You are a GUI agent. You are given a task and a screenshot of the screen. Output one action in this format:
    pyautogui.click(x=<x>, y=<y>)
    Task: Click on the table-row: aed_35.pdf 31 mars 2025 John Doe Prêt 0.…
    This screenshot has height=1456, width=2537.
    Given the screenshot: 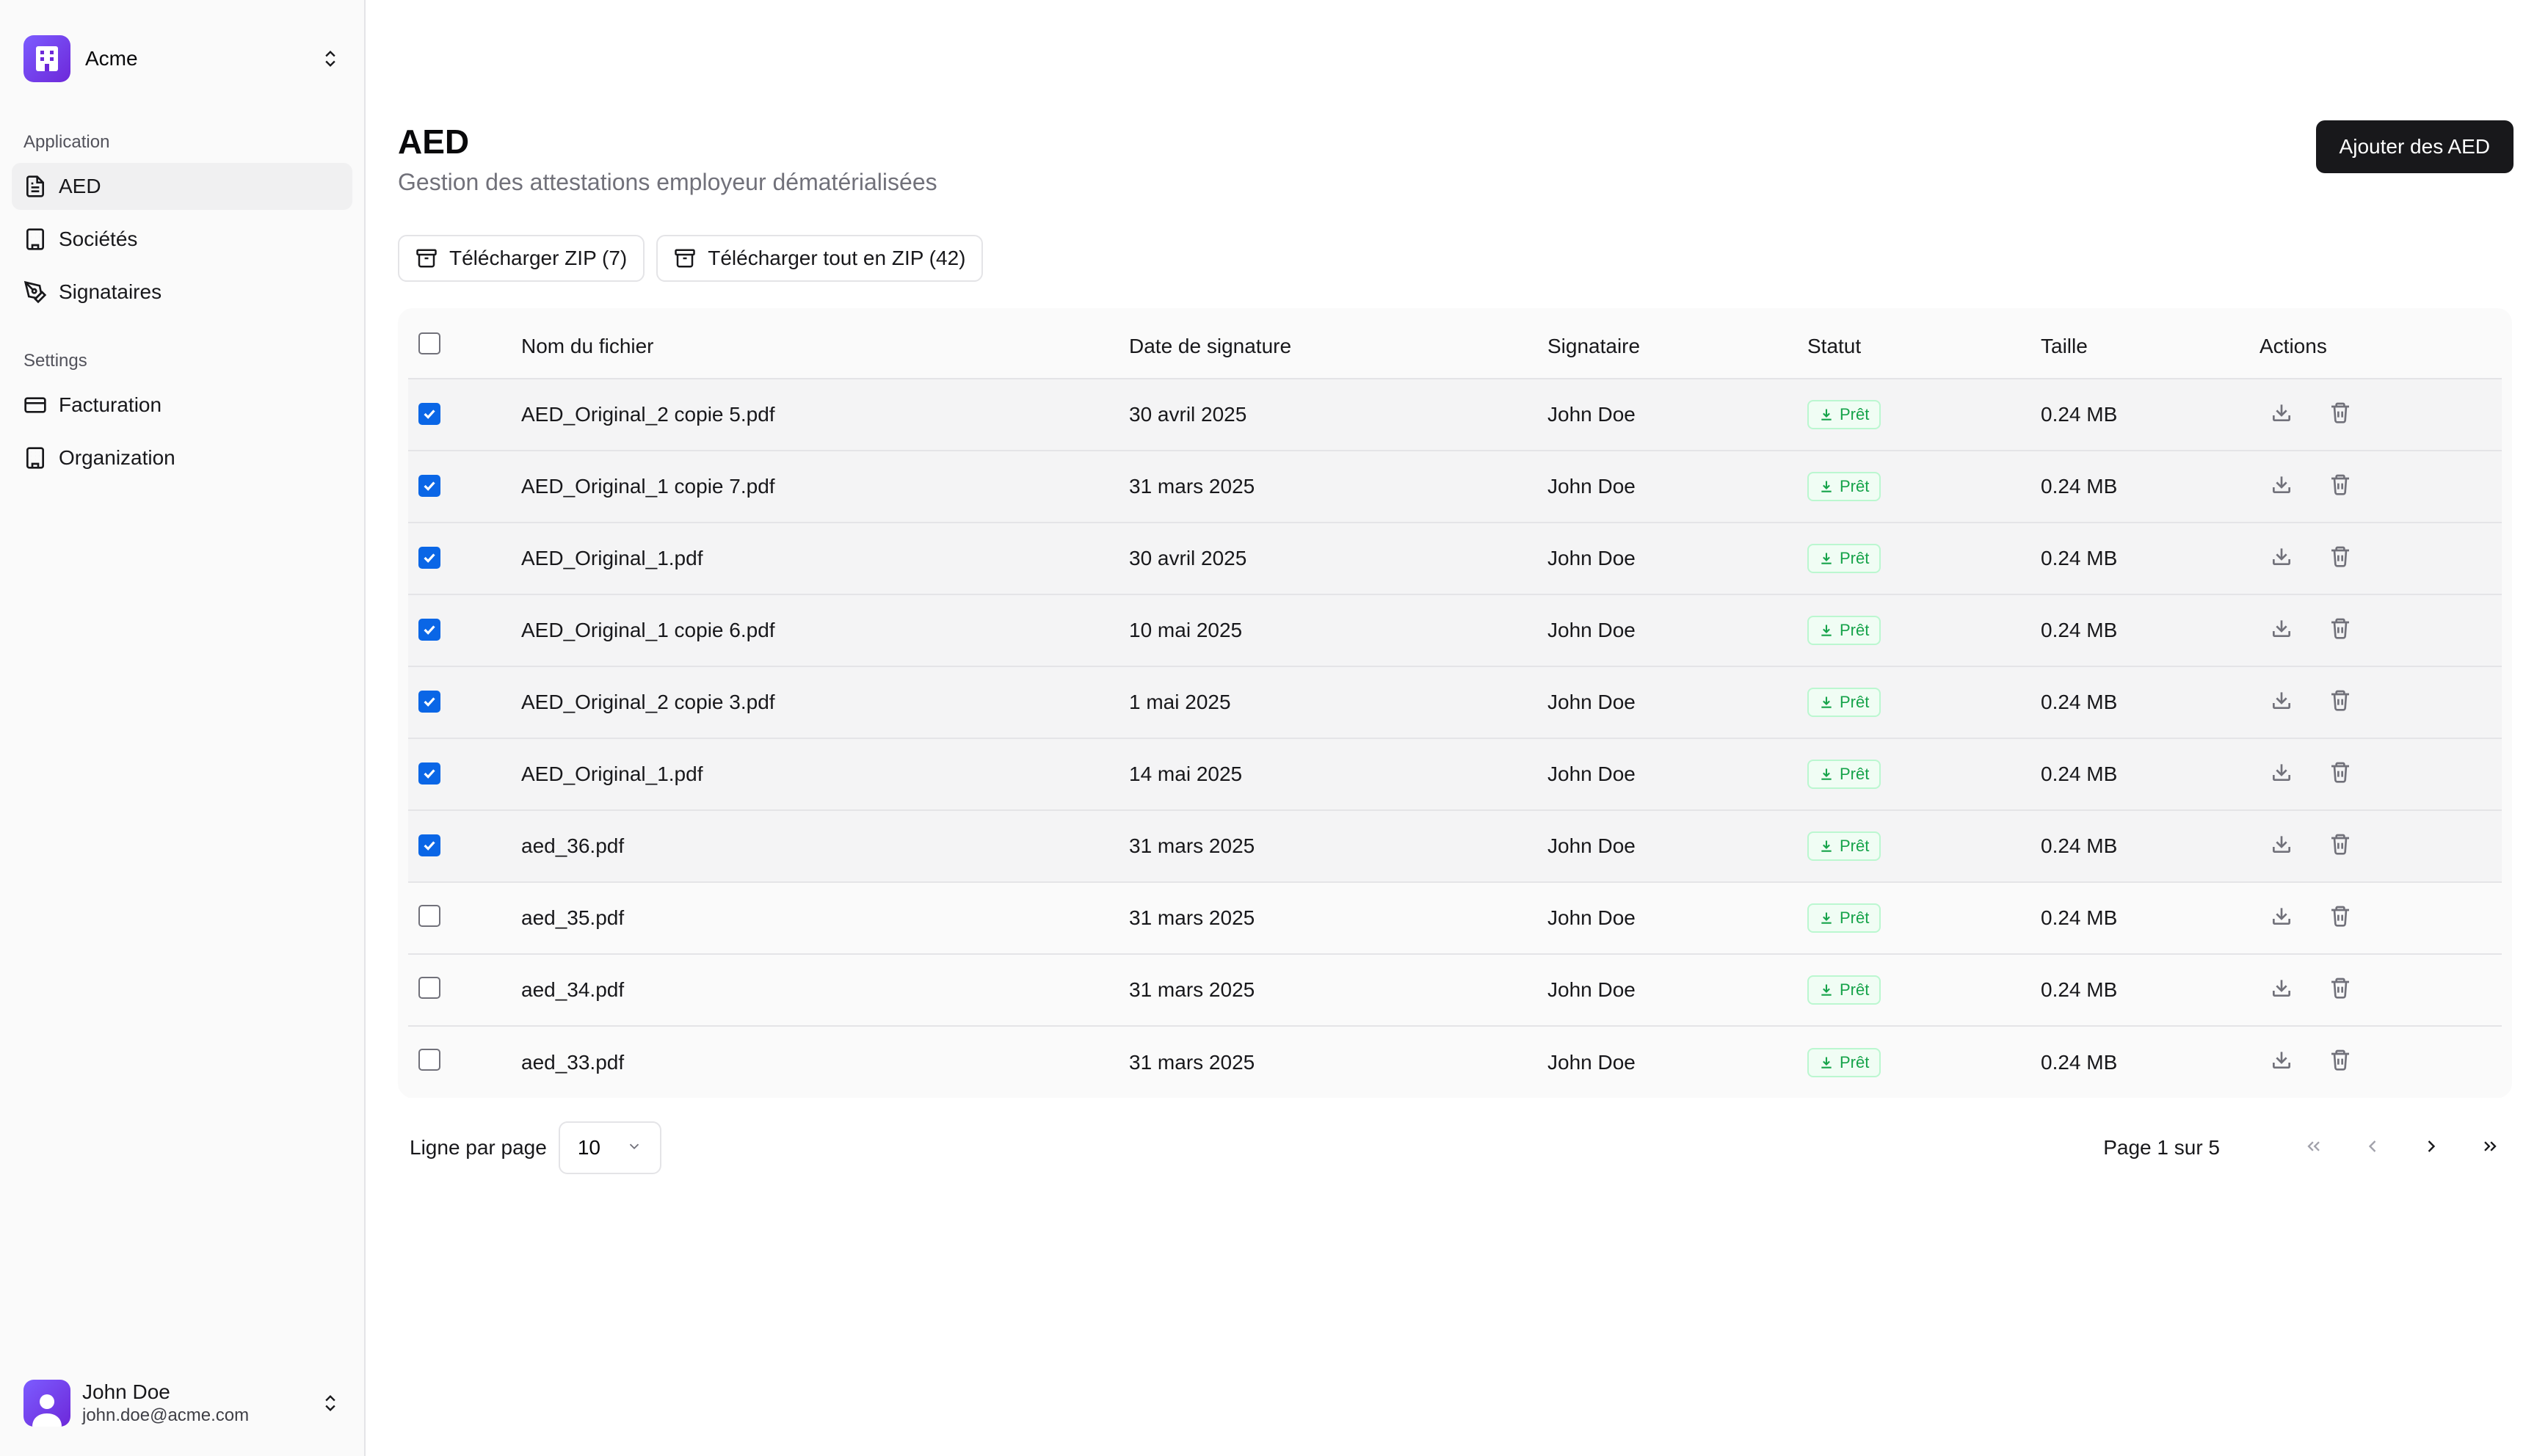 What is the action you would take?
    pyautogui.click(x=1455, y=918)
    